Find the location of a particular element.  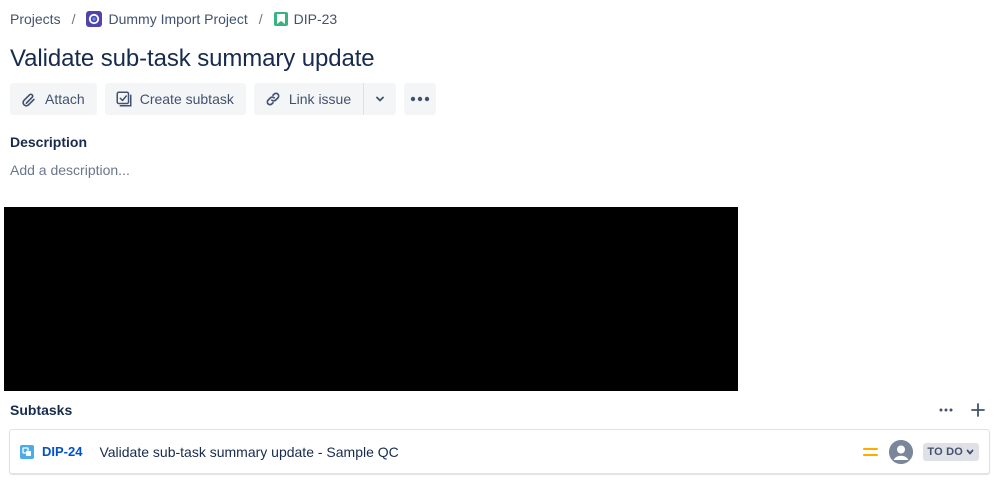

add-subtask-button is located at coordinates (978, 410).